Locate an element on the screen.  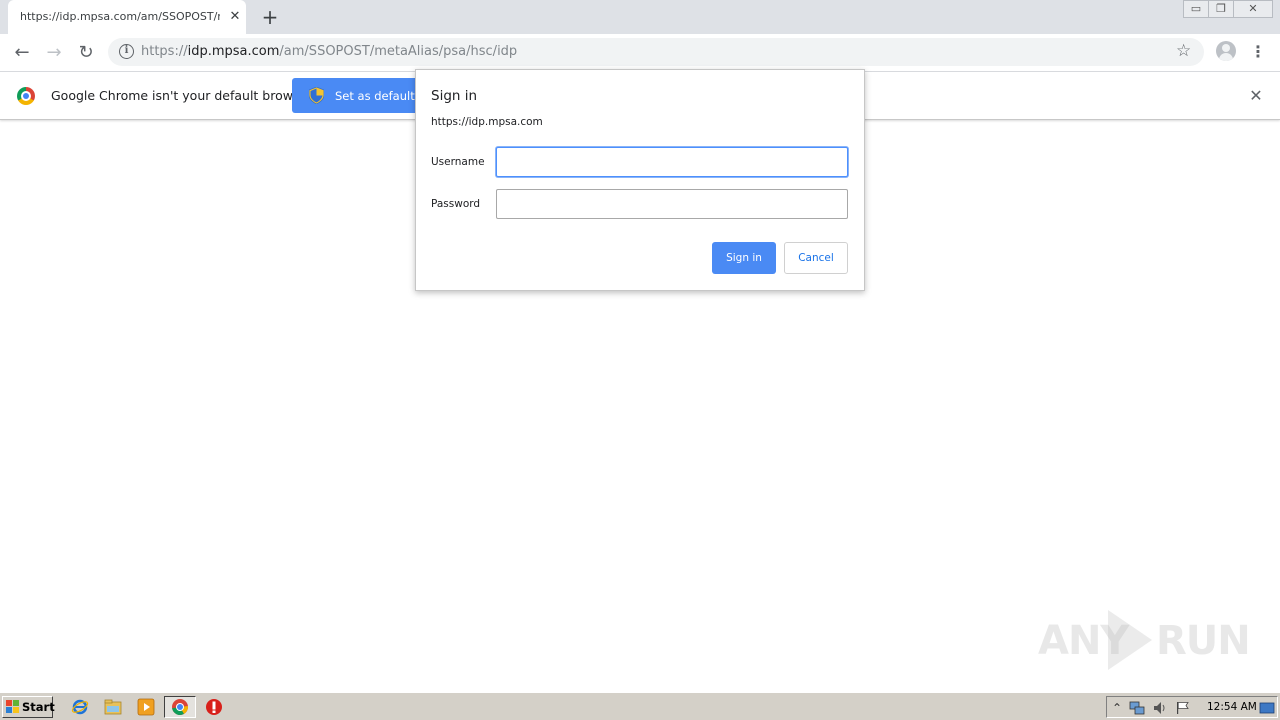
logo-yellow is located at coordinates (16, 710).